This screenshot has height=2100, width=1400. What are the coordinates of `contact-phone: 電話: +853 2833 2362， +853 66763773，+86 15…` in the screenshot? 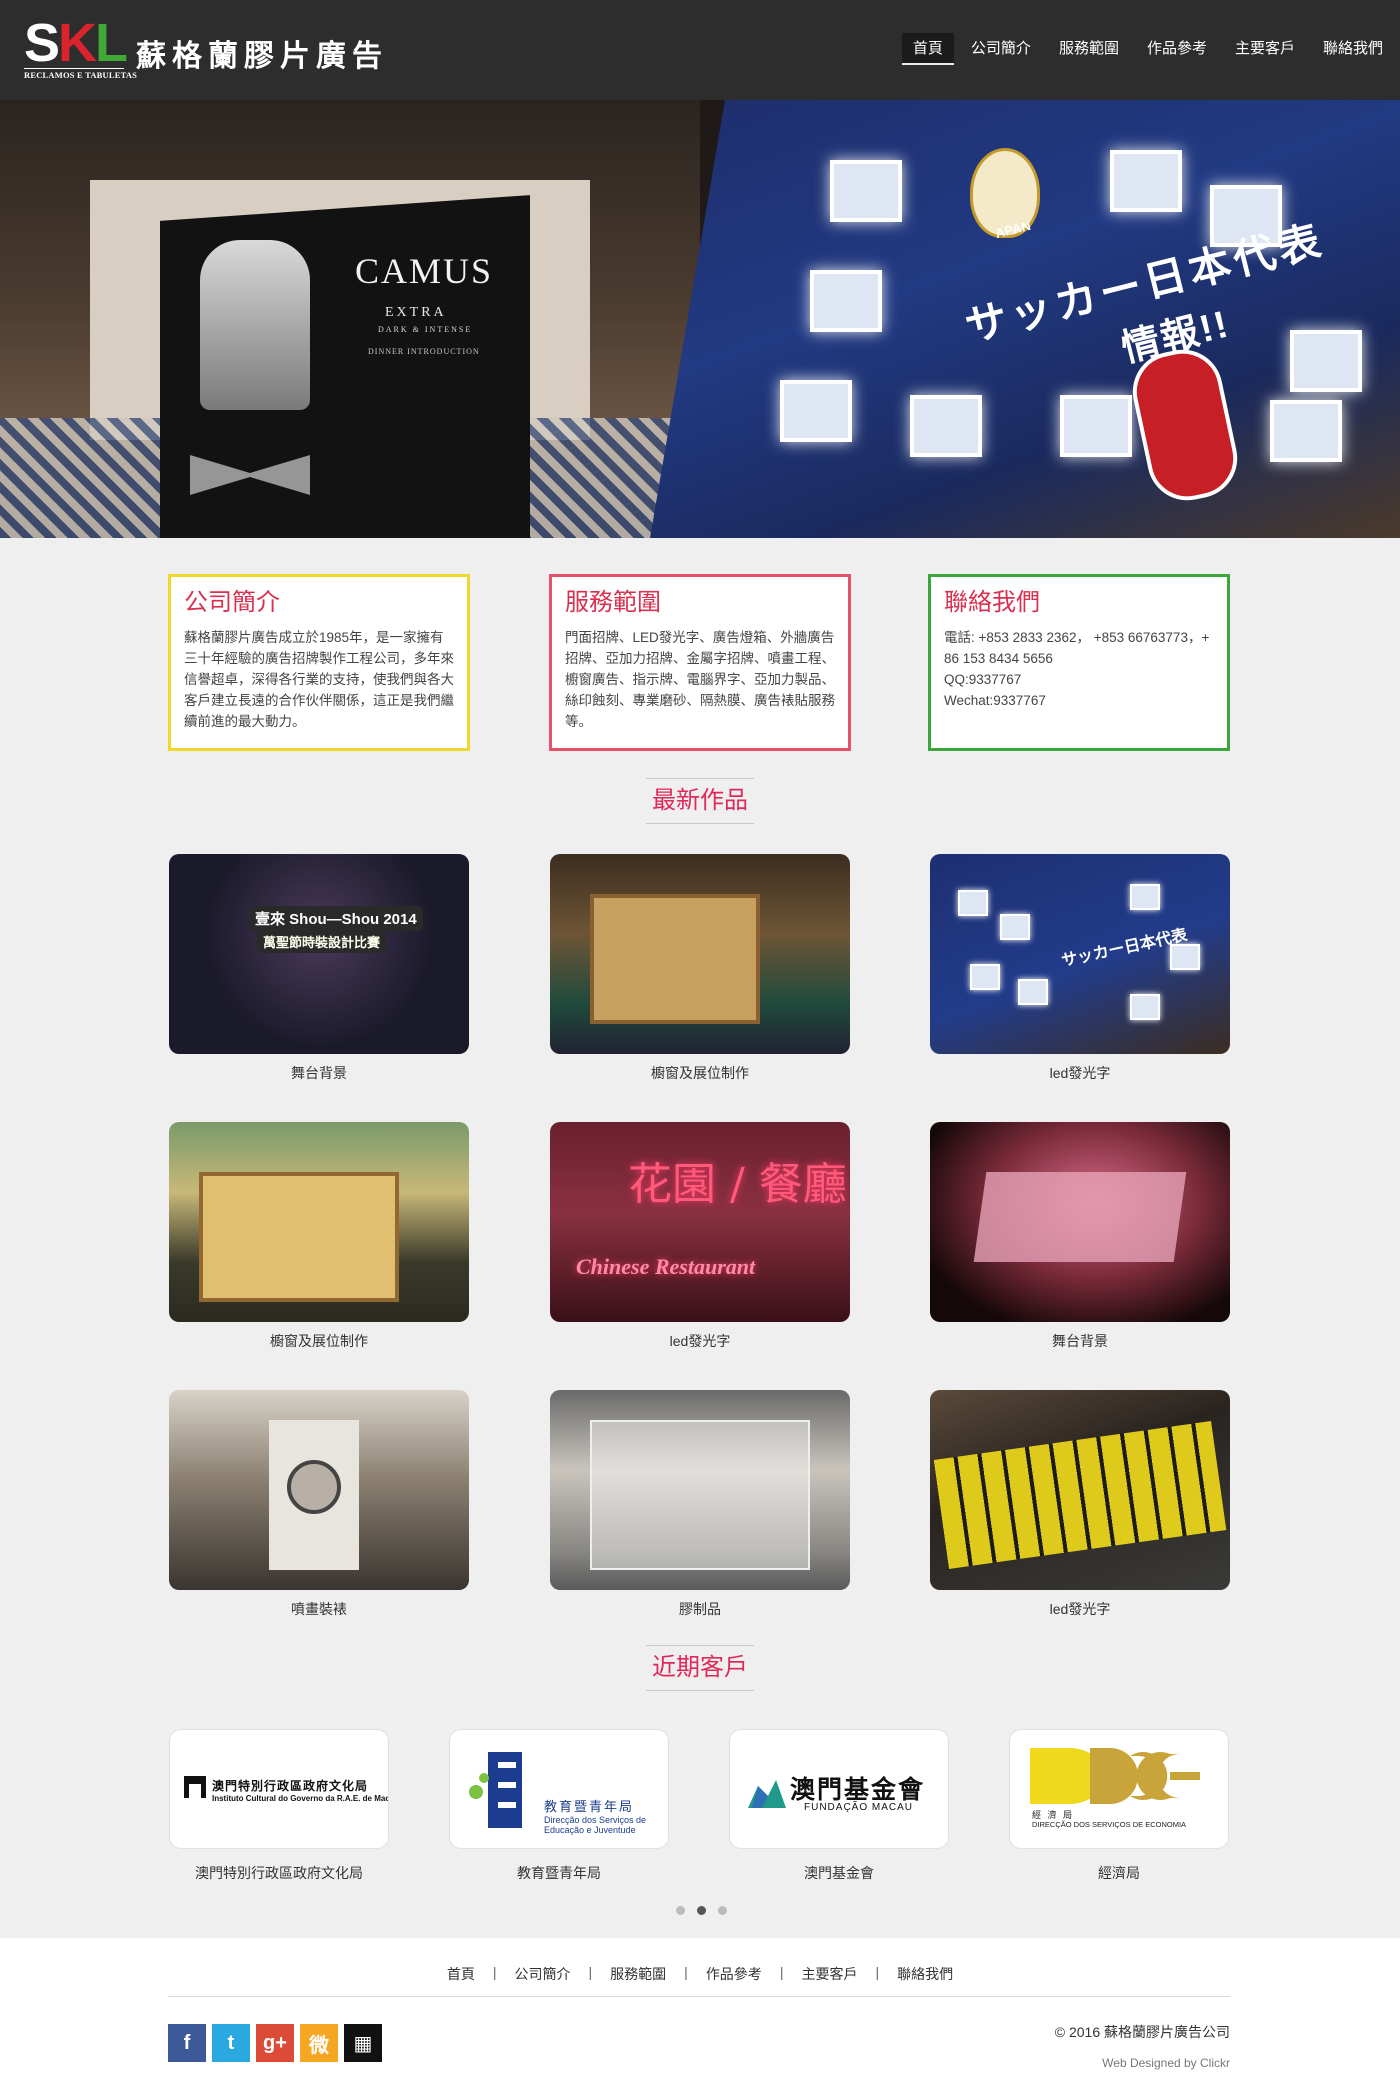 It's located at (1077, 648).